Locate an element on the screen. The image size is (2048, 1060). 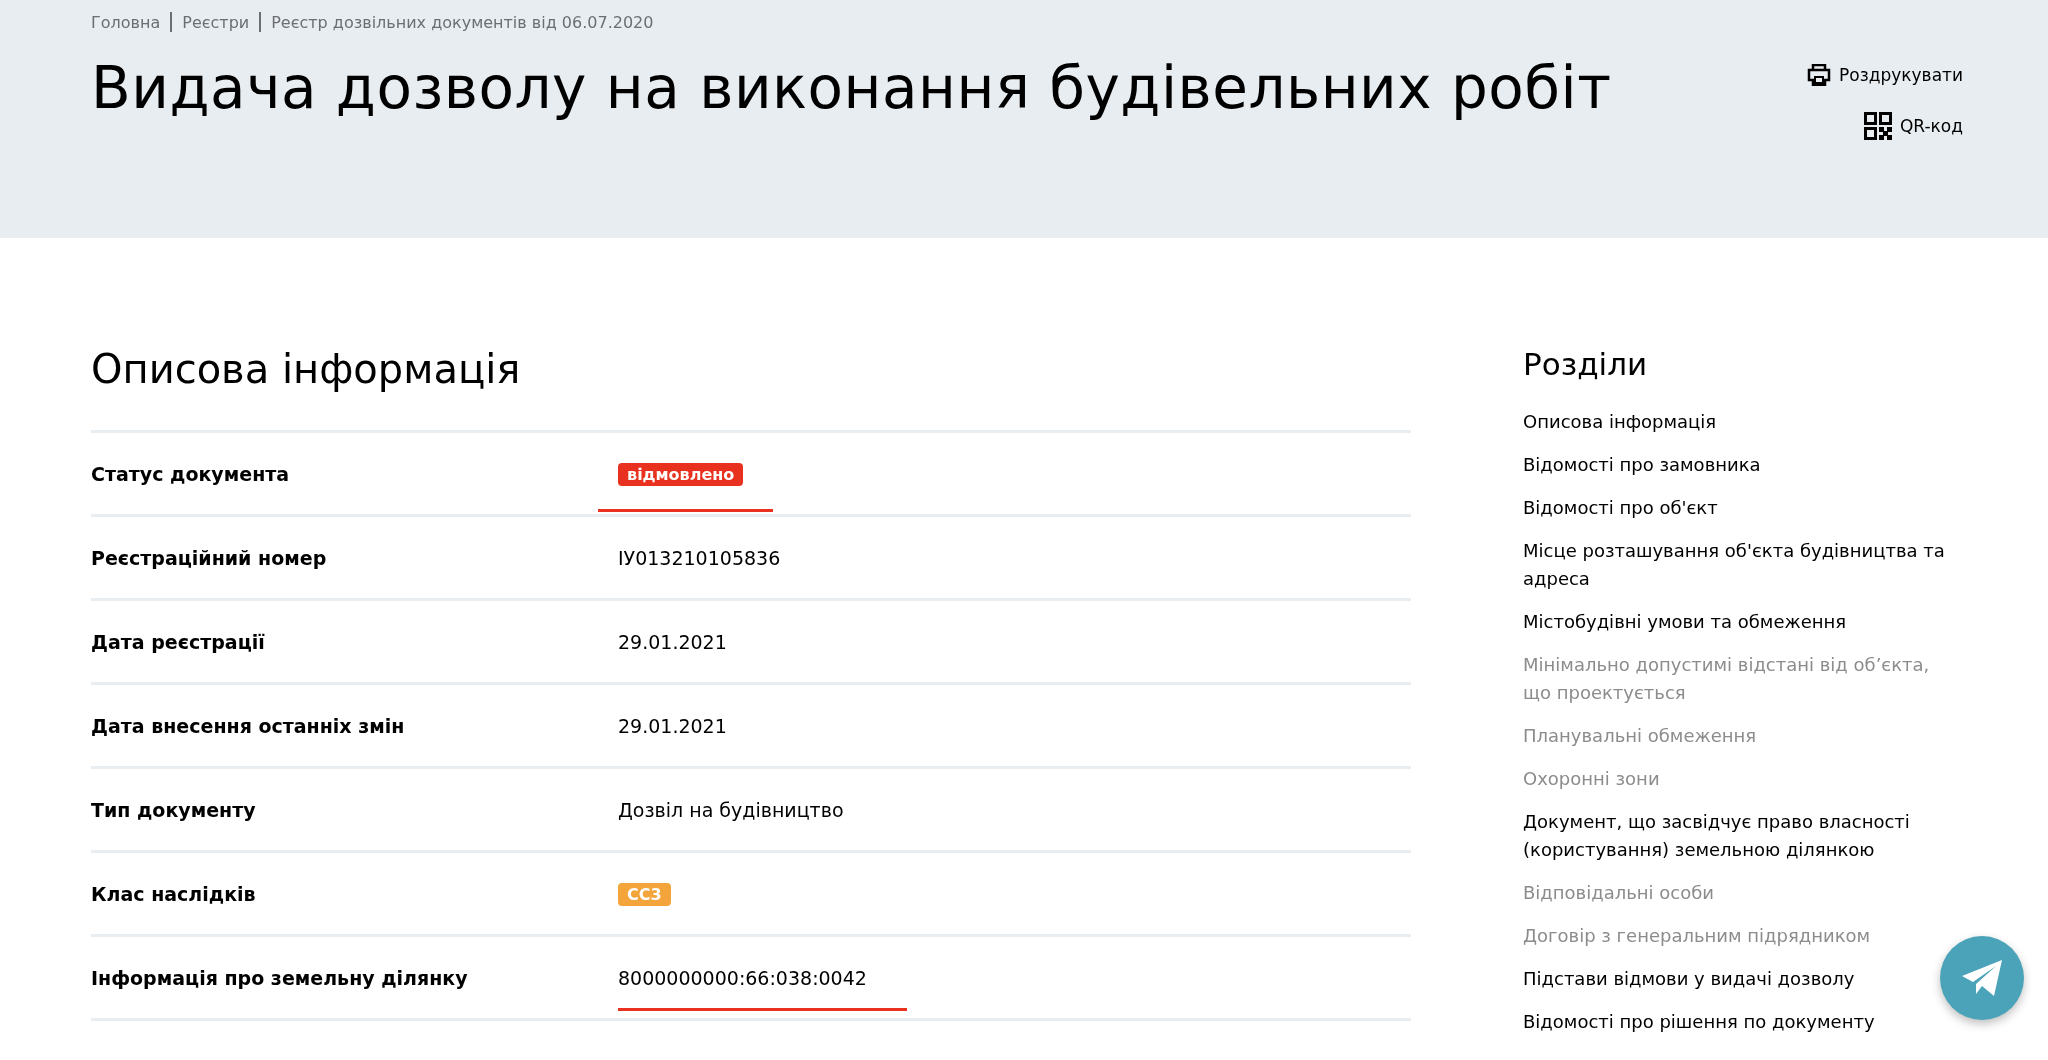
field-label: Клас наслідків is located at coordinates (174, 893).